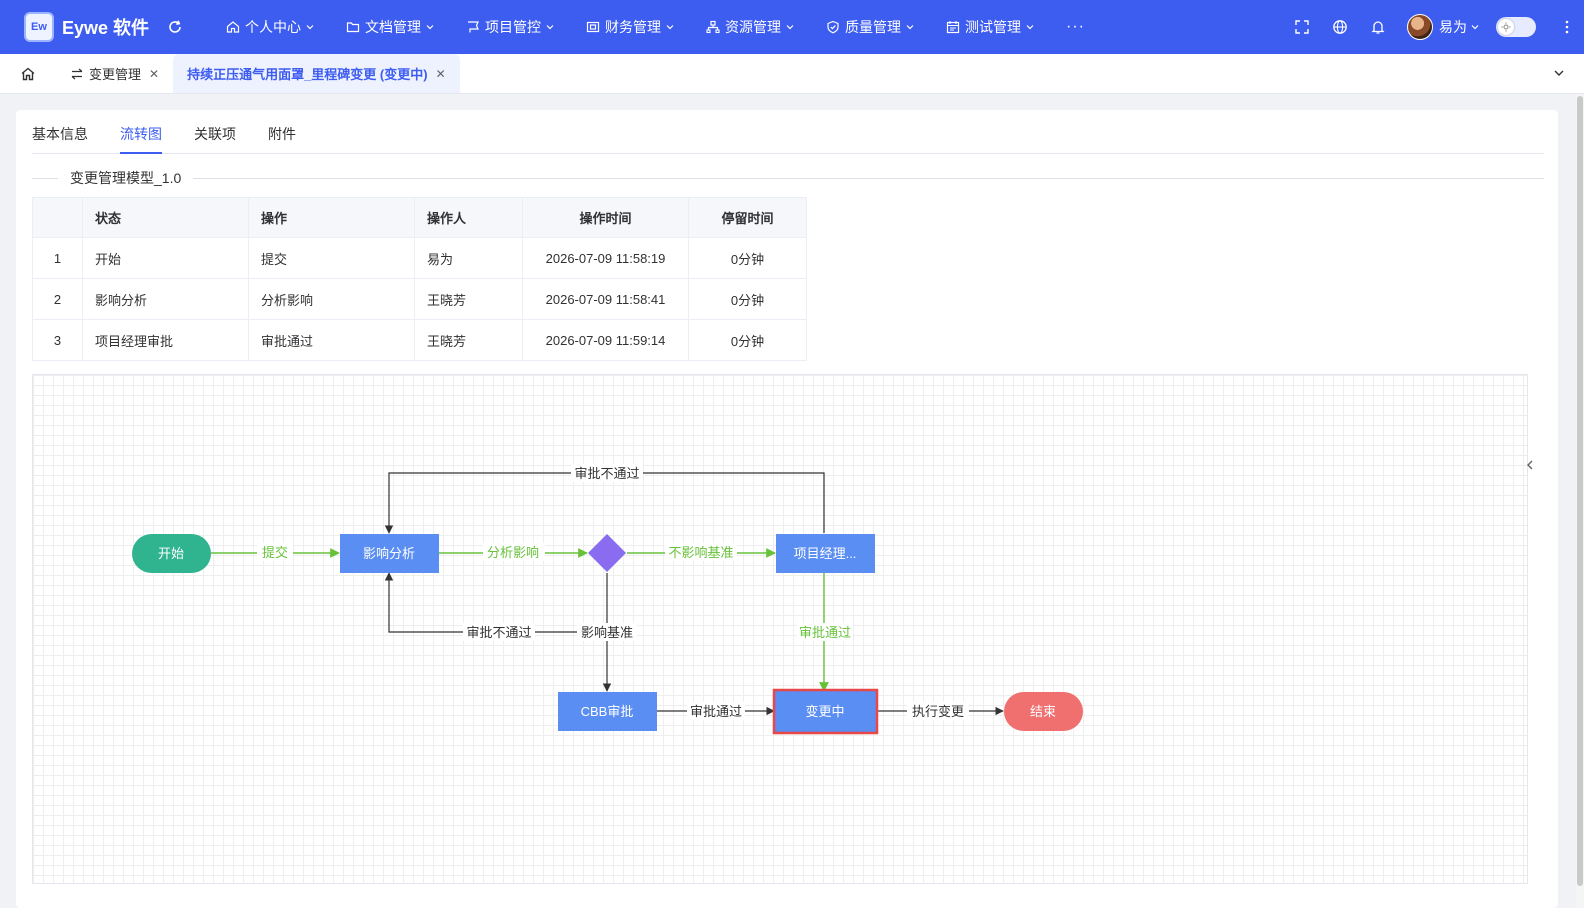  I want to click on avatar, so click(1420, 27).